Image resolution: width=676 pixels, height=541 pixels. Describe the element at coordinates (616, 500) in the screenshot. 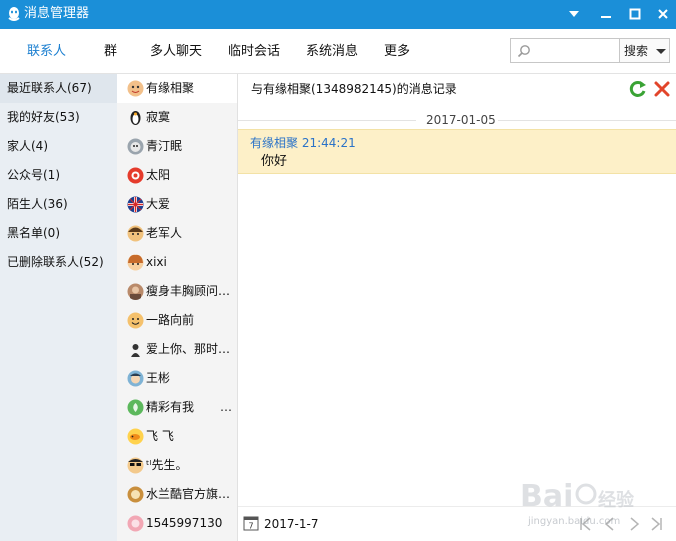

I see `svg-text: 经验` at that location.